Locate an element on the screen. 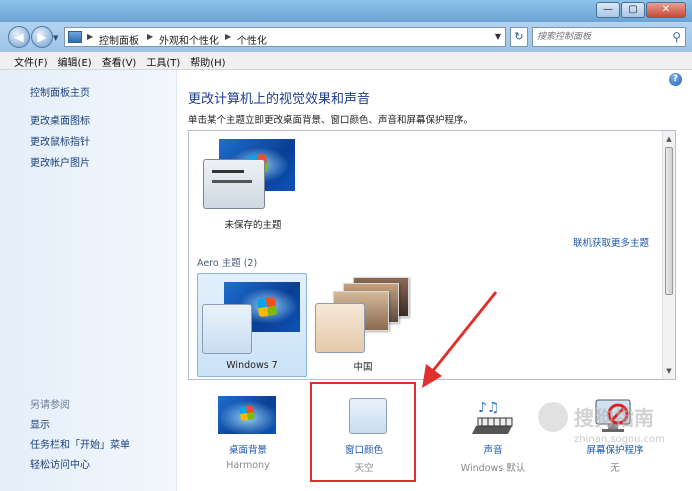 The width and height of the screenshot is (692, 491). sidebar-link-display: 显示 is located at coordinates (40, 423).